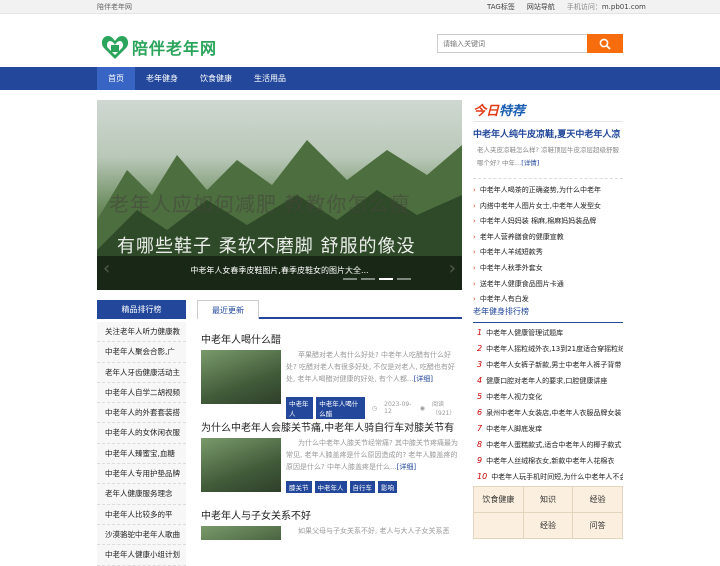  What do you see at coordinates (548, 238) in the screenshot?
I see `list-item: 老年人营养膳食的健康宣教` at bounding box center [548, 238].